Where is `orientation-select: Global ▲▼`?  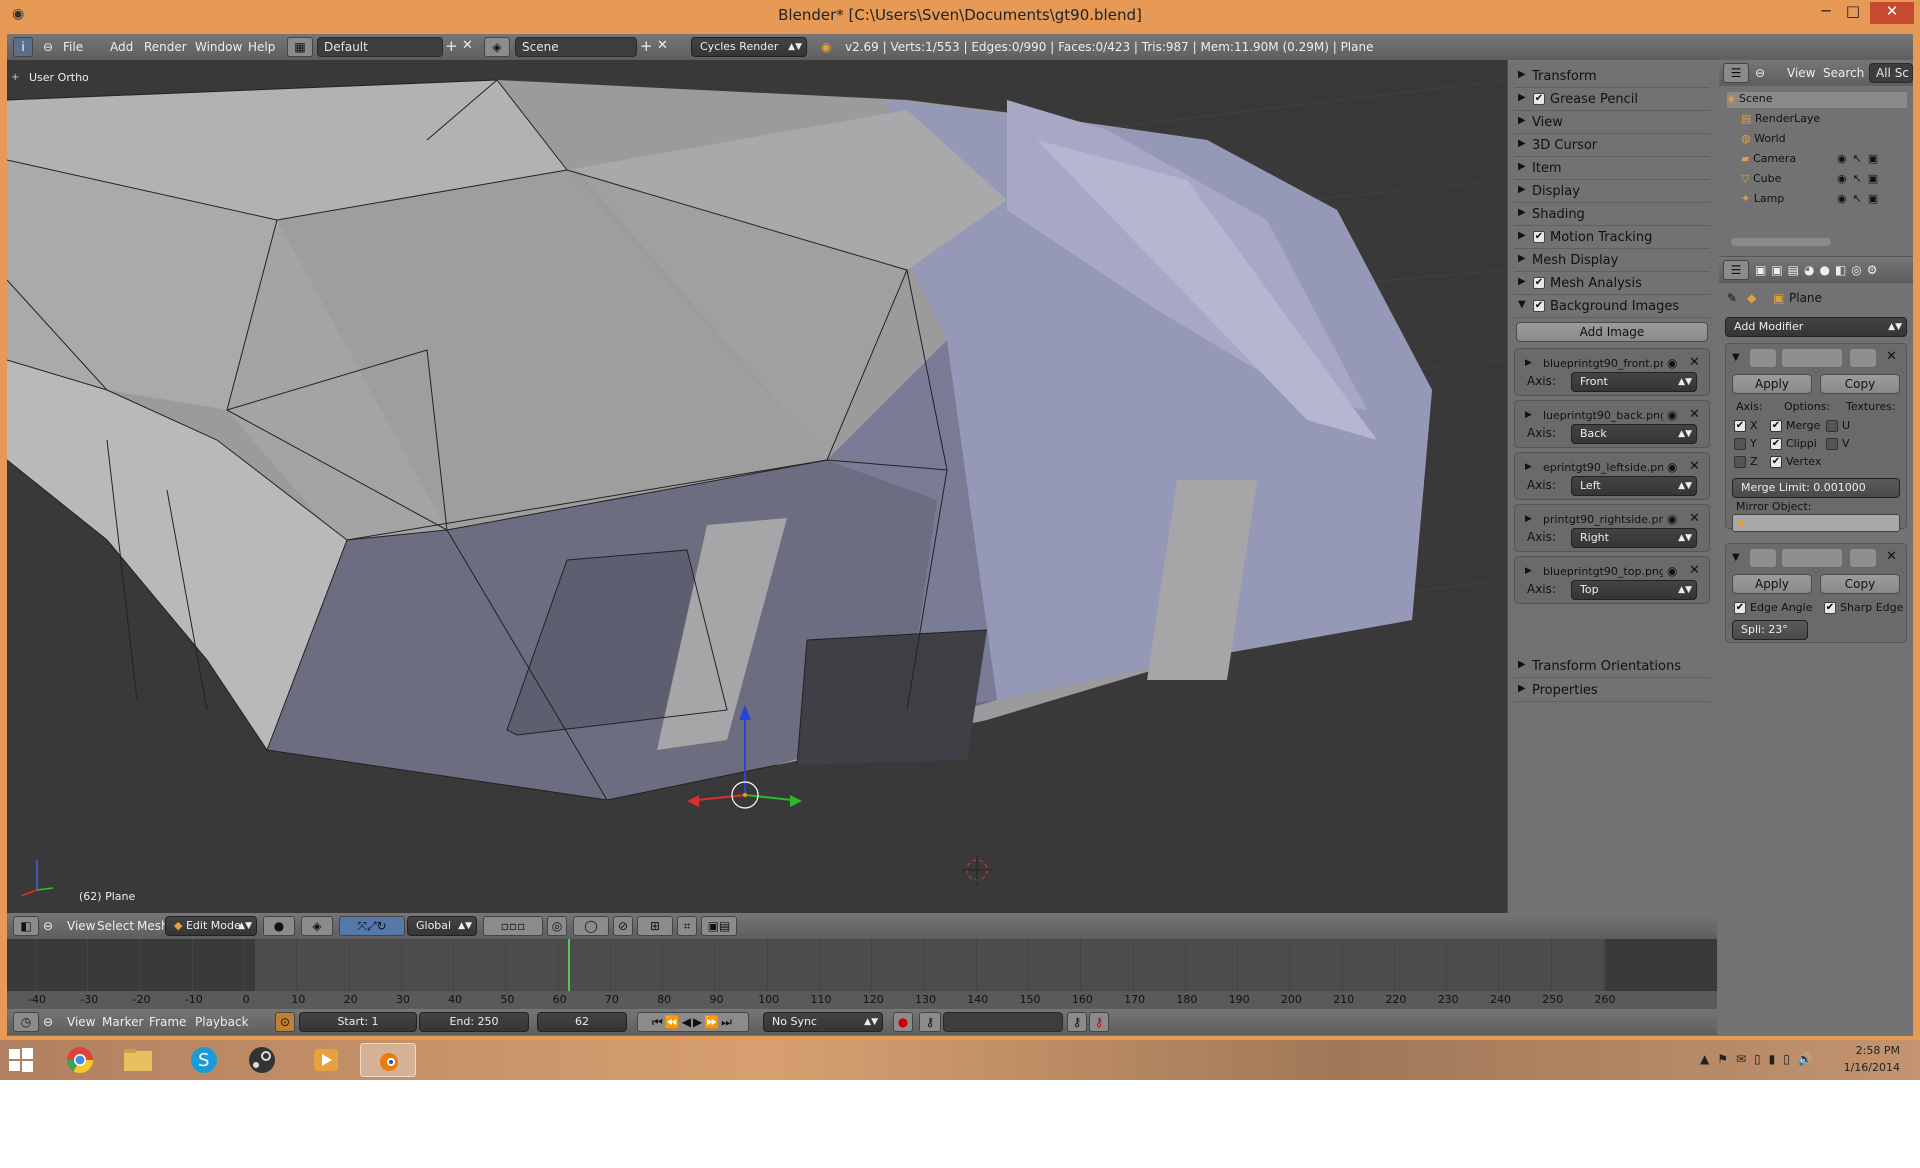
orientation-select: Global ▲▼ is located at coordinates (442, 926).